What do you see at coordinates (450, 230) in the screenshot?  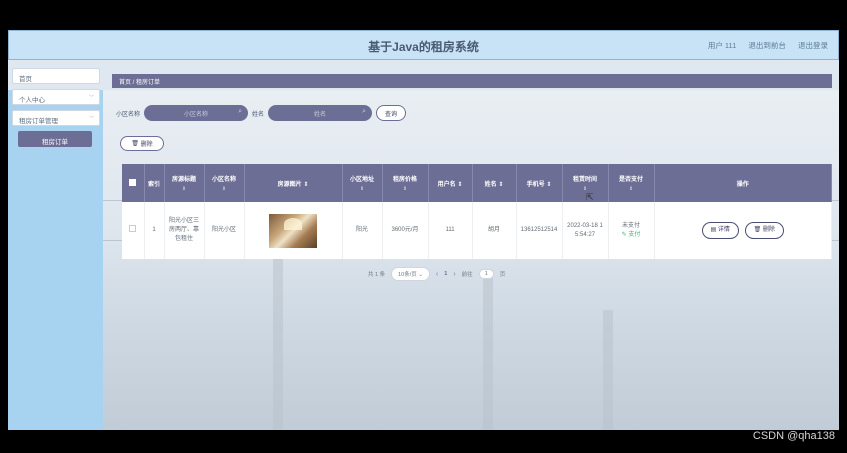 I see `username-cell: 111` at bounding box center [450, 230].